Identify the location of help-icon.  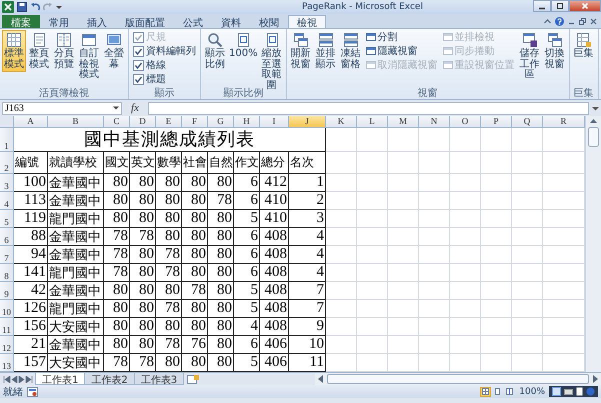
(559, 21).